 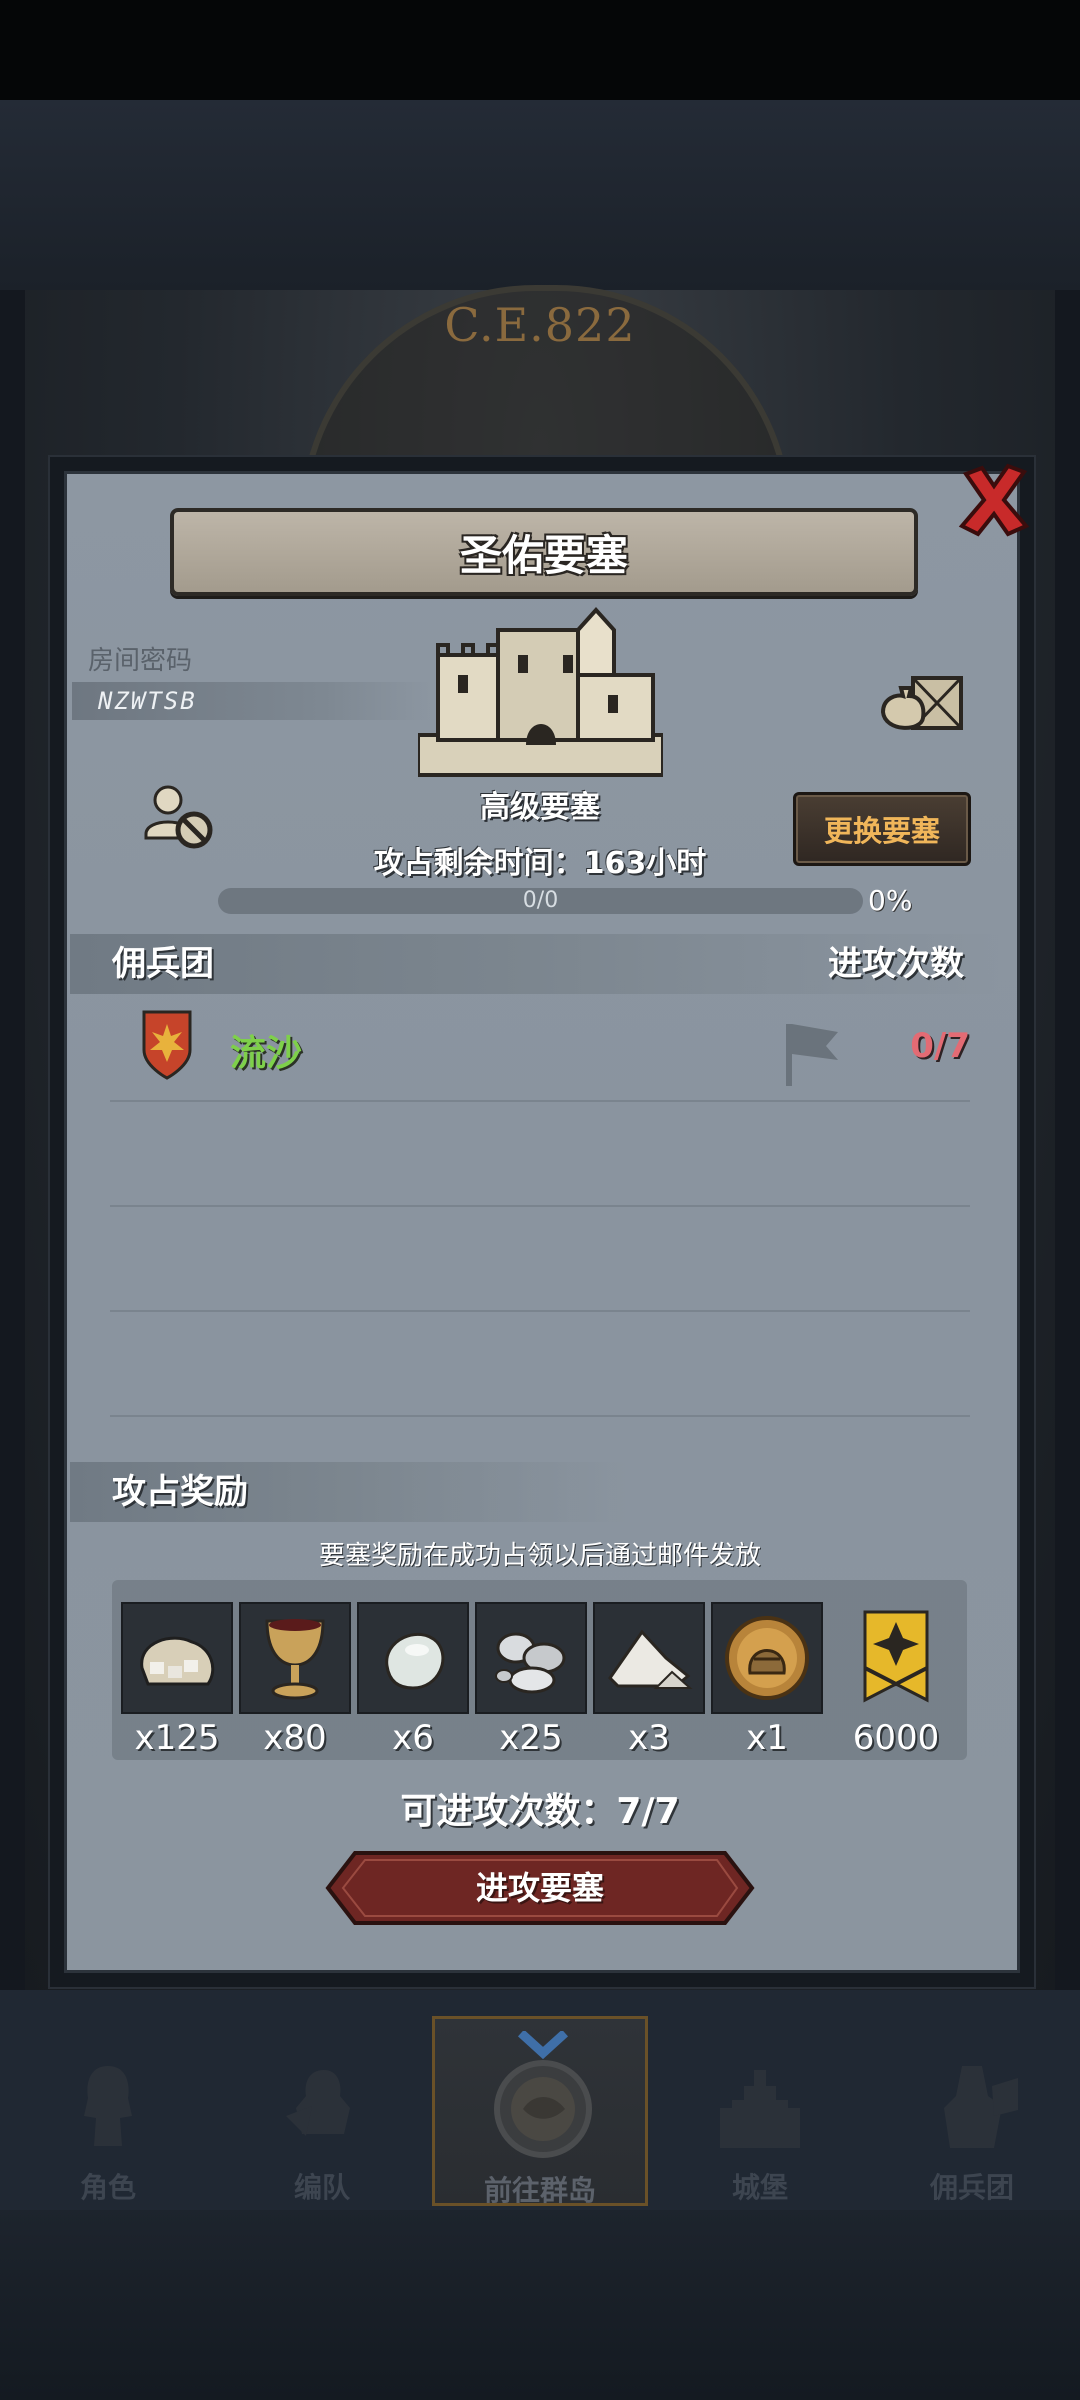 I want to click on attack-fortress-button: 进攻要塞, so click(x=540, y=1888).